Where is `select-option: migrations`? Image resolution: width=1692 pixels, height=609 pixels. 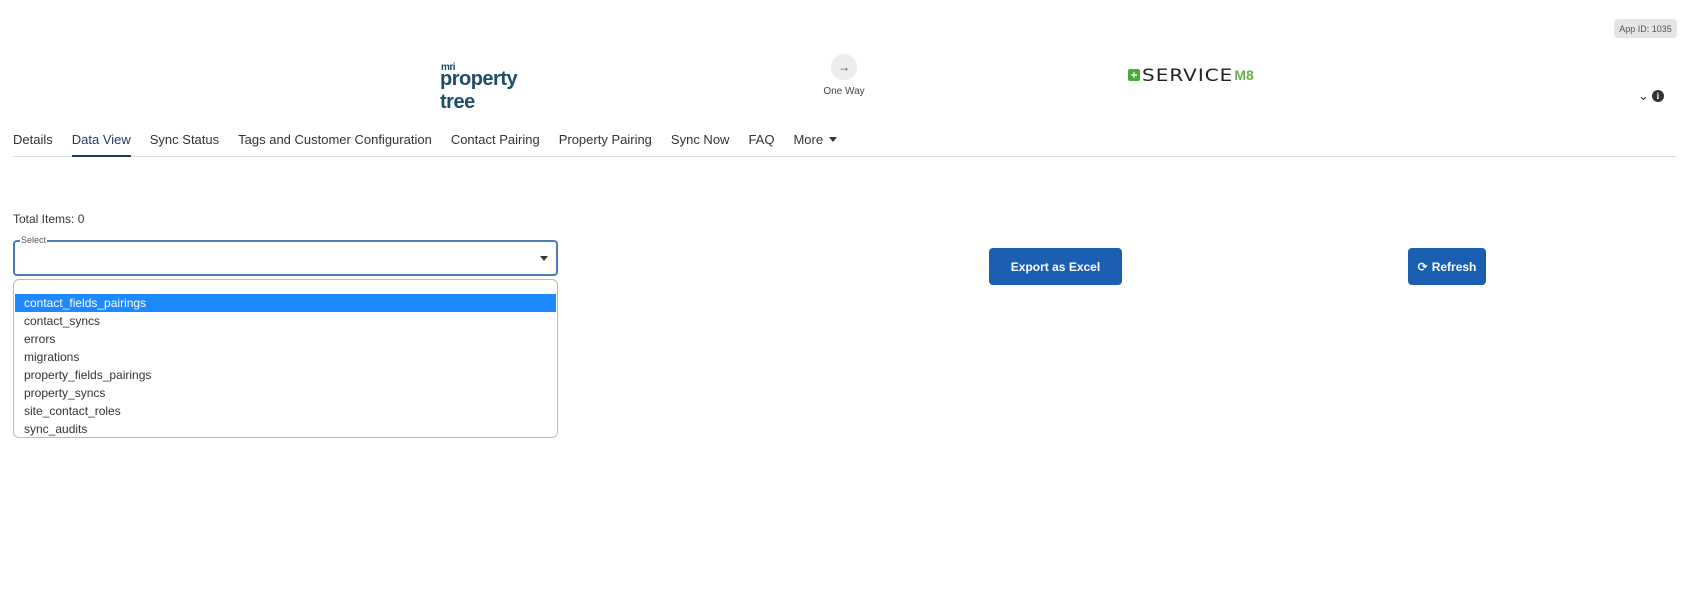 select-option: migrations is located at coordinates (285, 357).